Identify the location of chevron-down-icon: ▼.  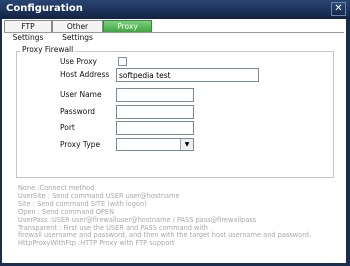
(186, 144).